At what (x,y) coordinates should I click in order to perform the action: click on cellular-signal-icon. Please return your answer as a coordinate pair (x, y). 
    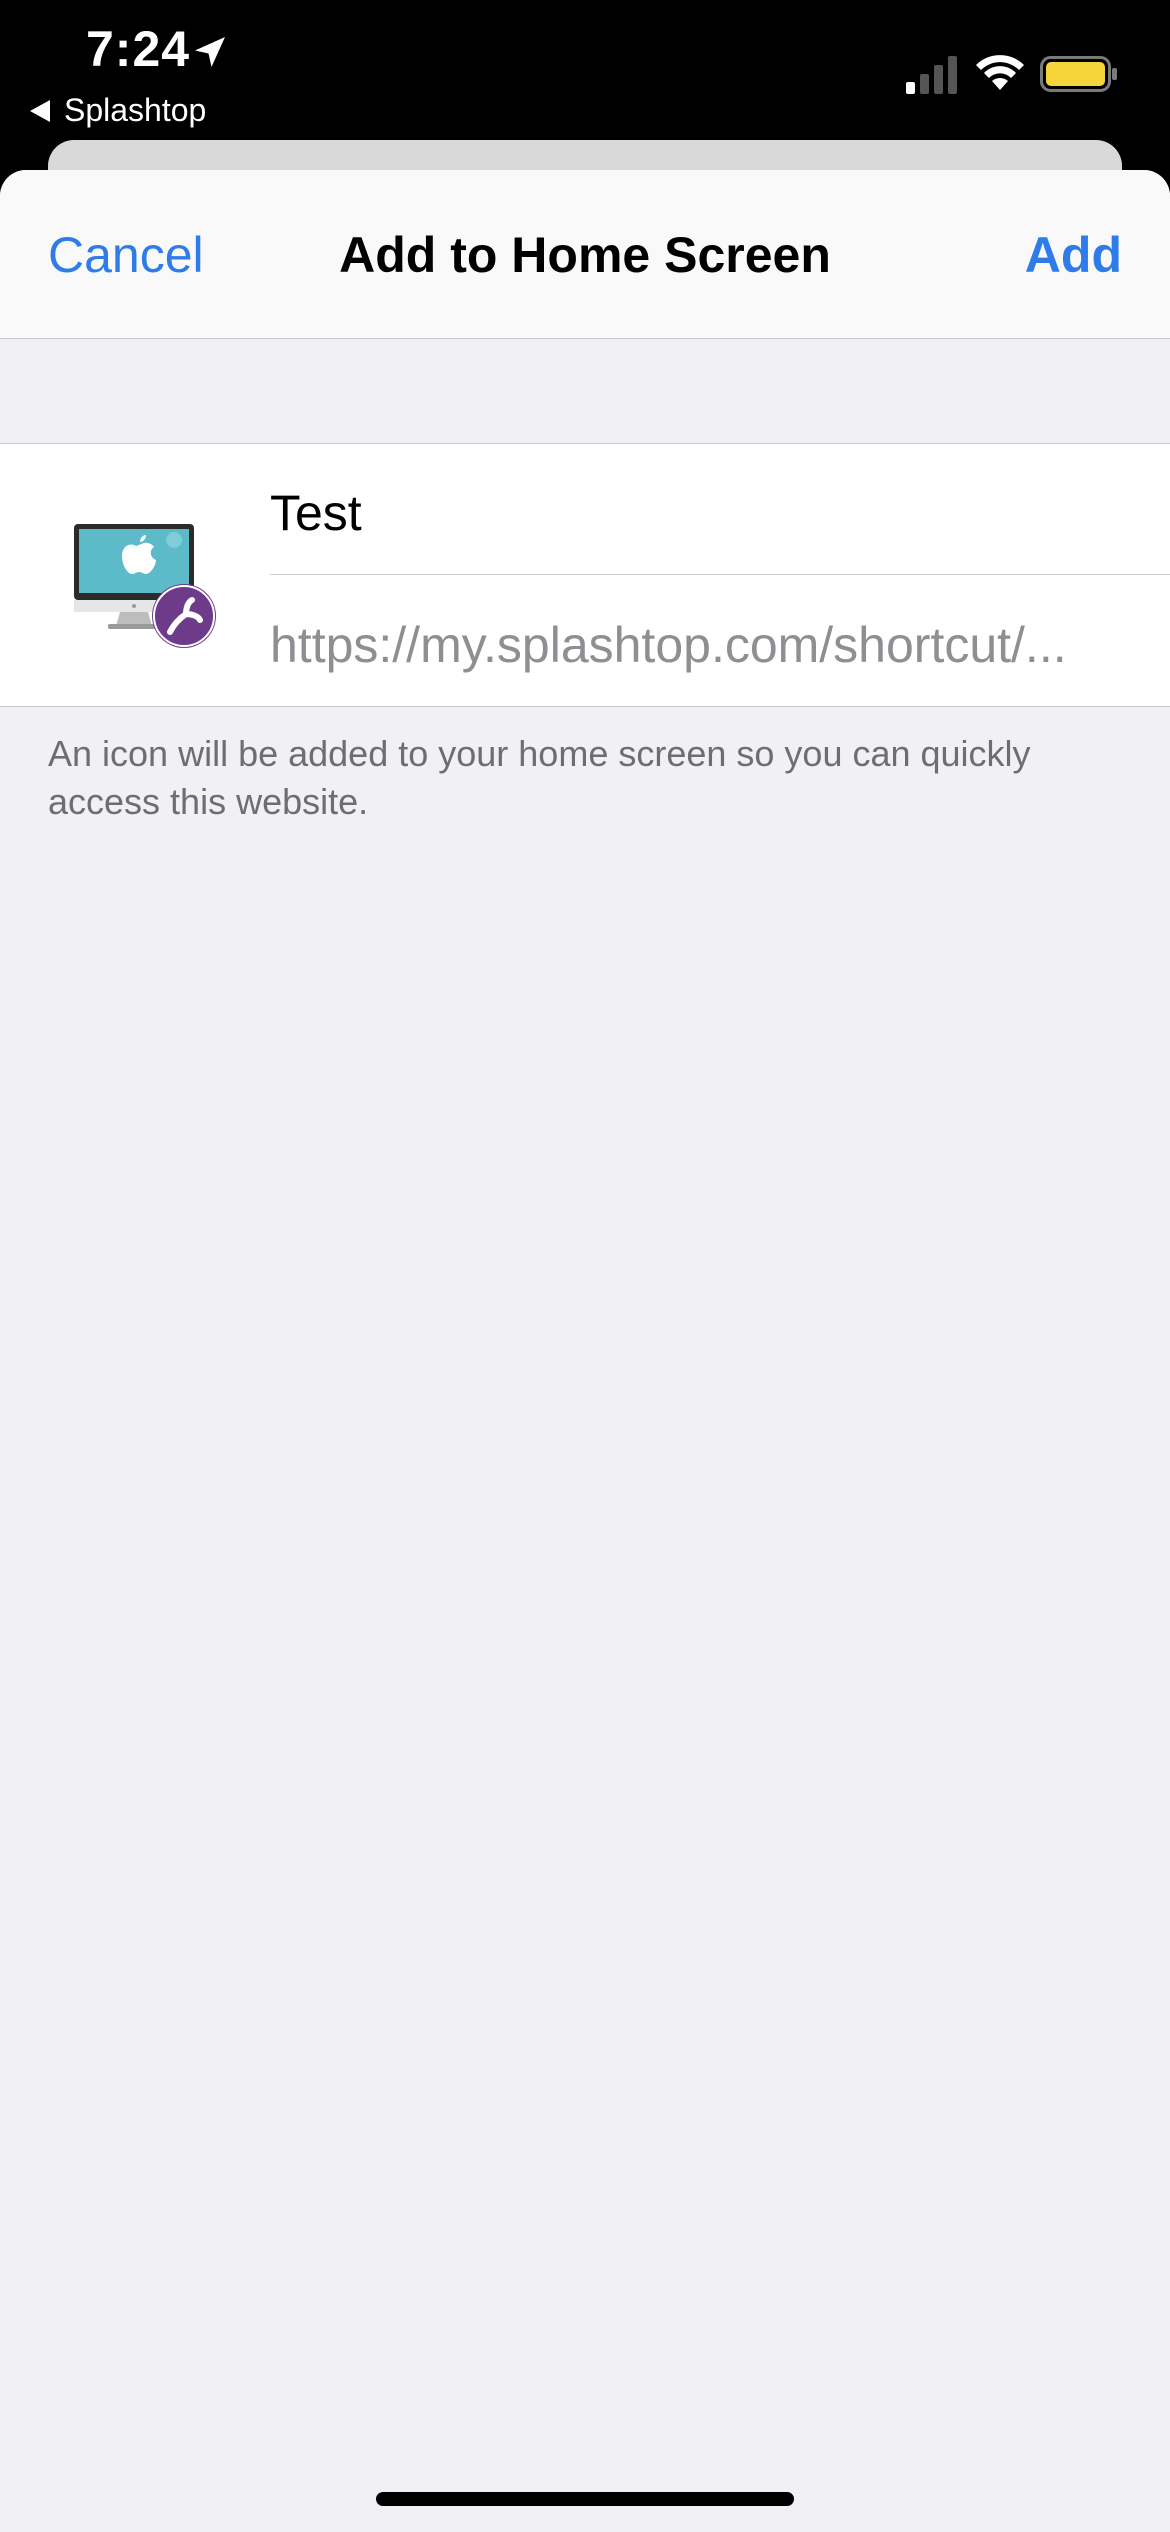
    Looking at the image, I should click on (931, 75).